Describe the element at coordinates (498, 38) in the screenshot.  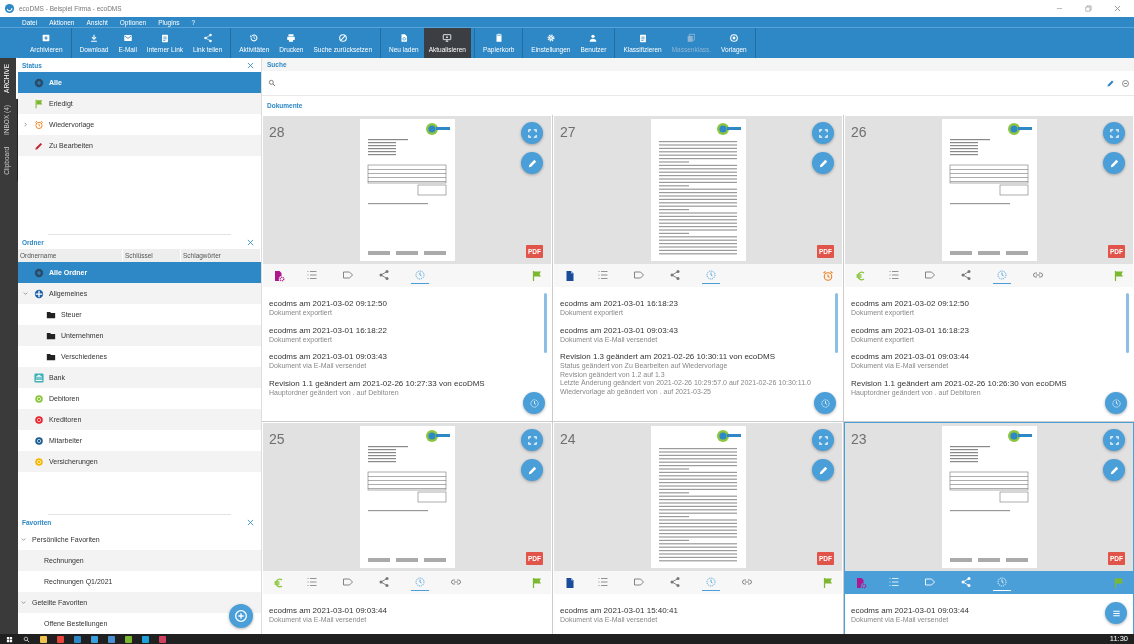
I see `trash-icon` at that location.